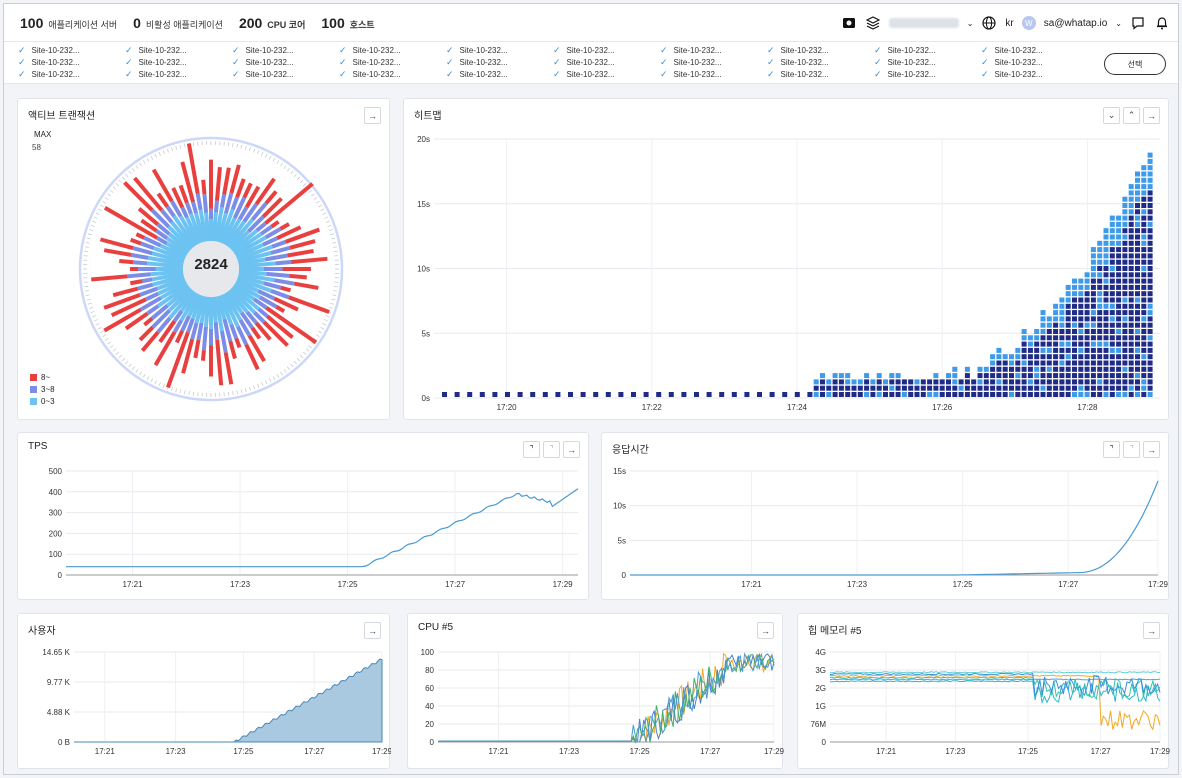 Image resolution: width=1182 pixels, height=778 pixels. Describe the element at coordinates (48, 401) in the screenshot. I see `legend-label: 0~3` at that location.